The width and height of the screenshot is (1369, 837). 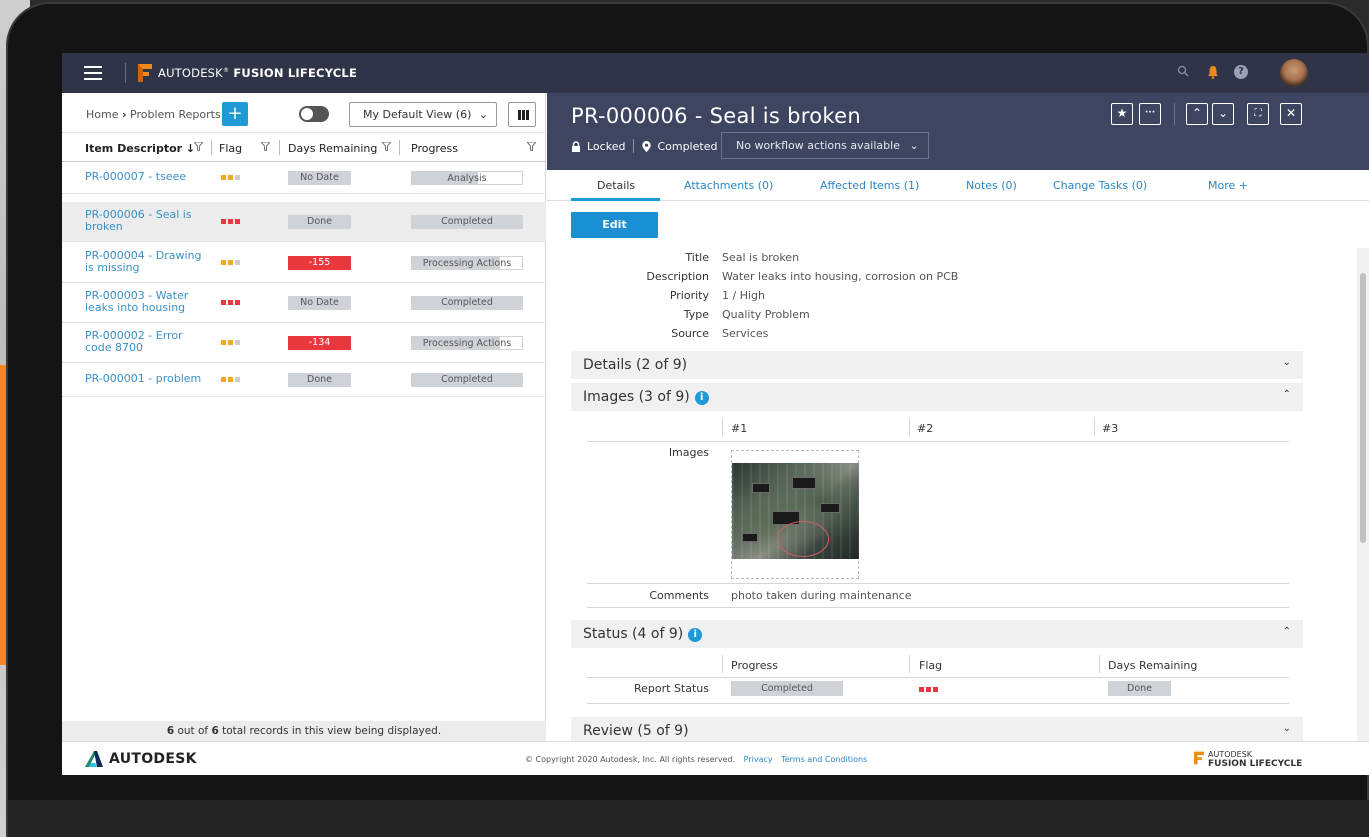 I want to click on row-progress-bar: Completed, so click(x=467, y=303).